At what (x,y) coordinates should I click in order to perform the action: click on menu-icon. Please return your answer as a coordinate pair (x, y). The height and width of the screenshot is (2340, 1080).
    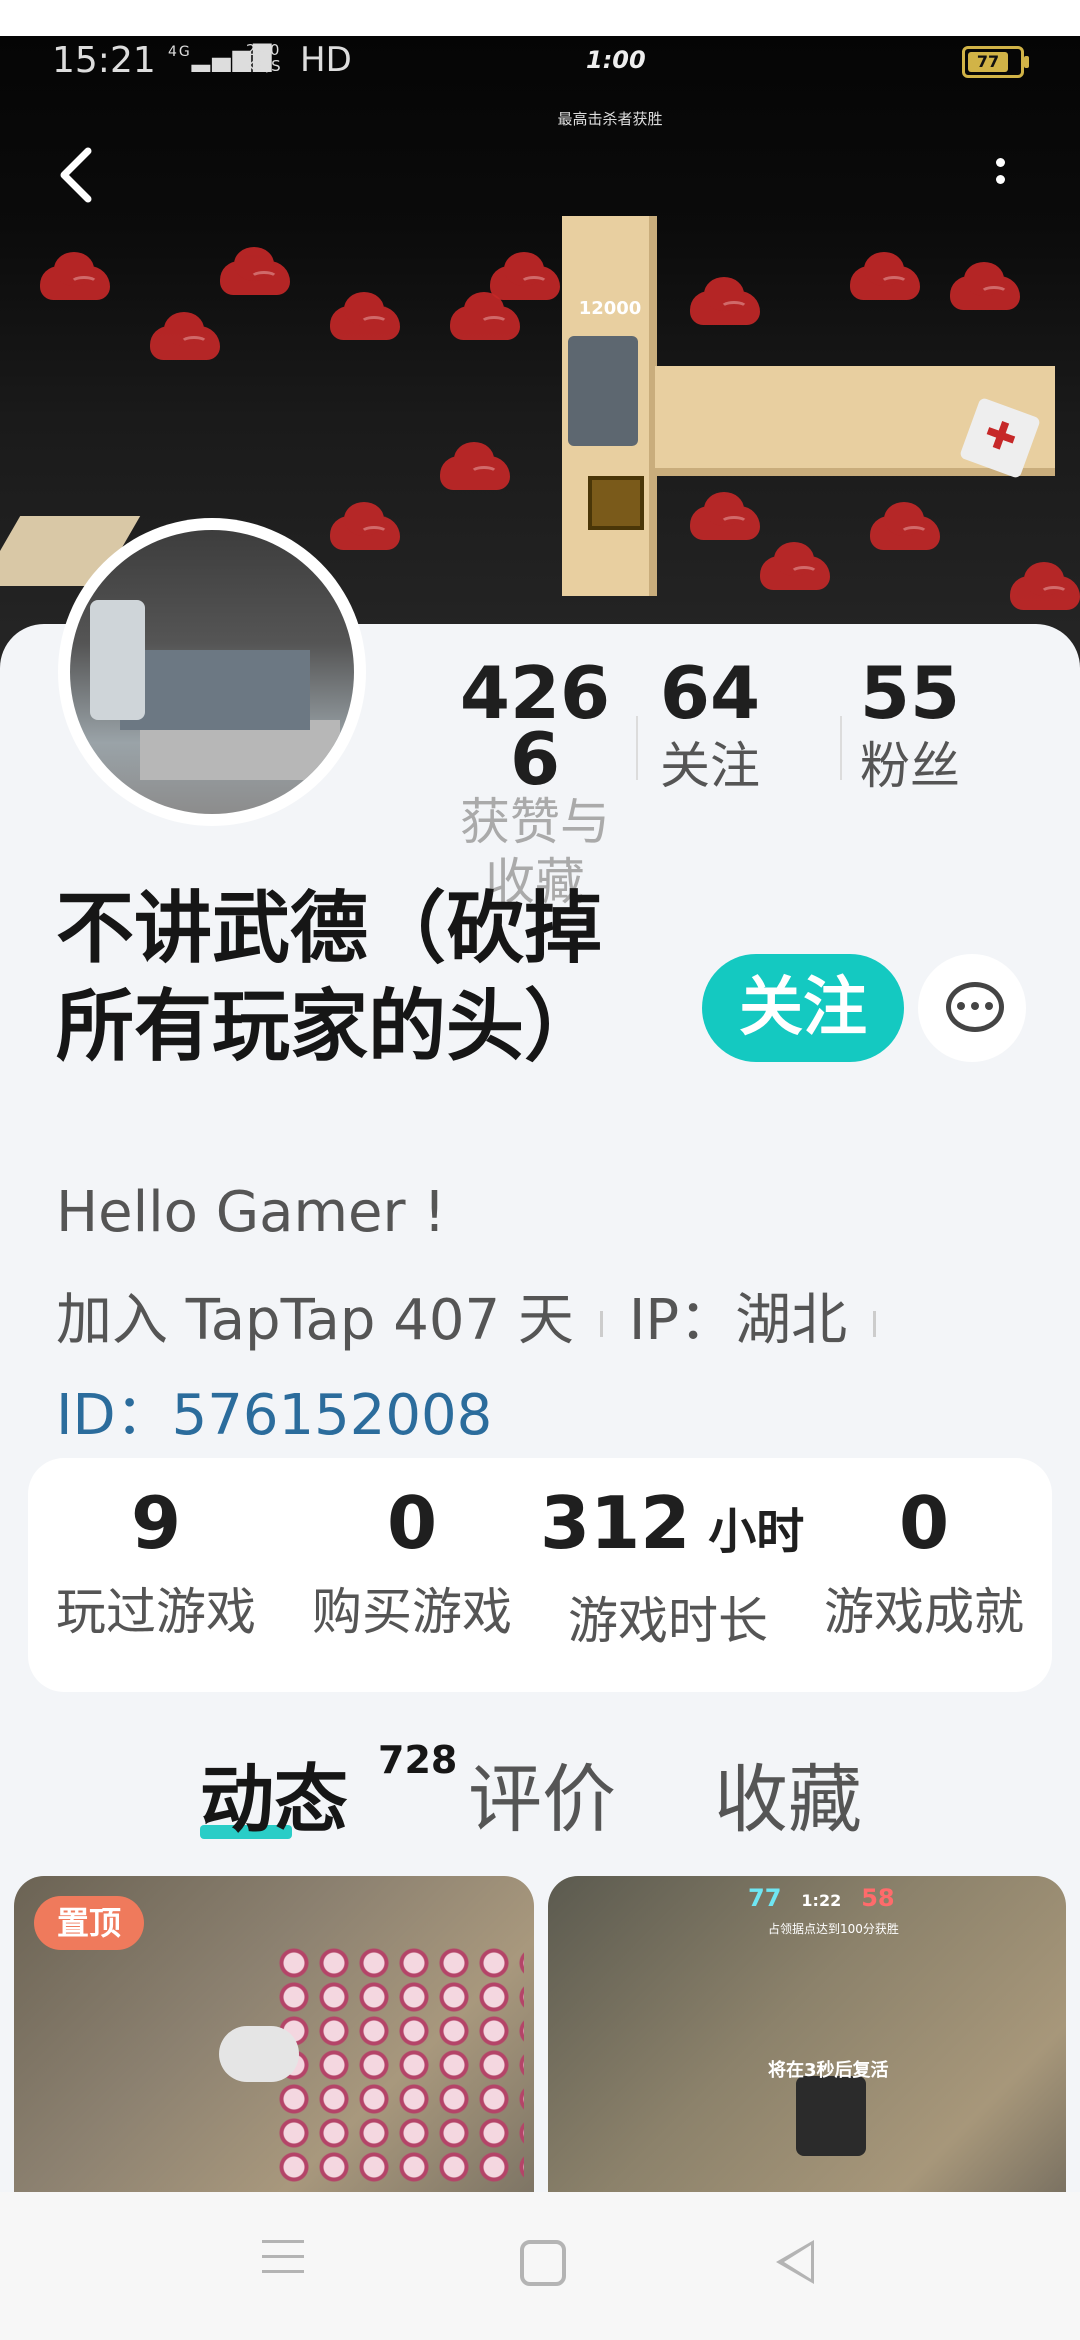
    Looking at the image, I should click on (287, 2265).